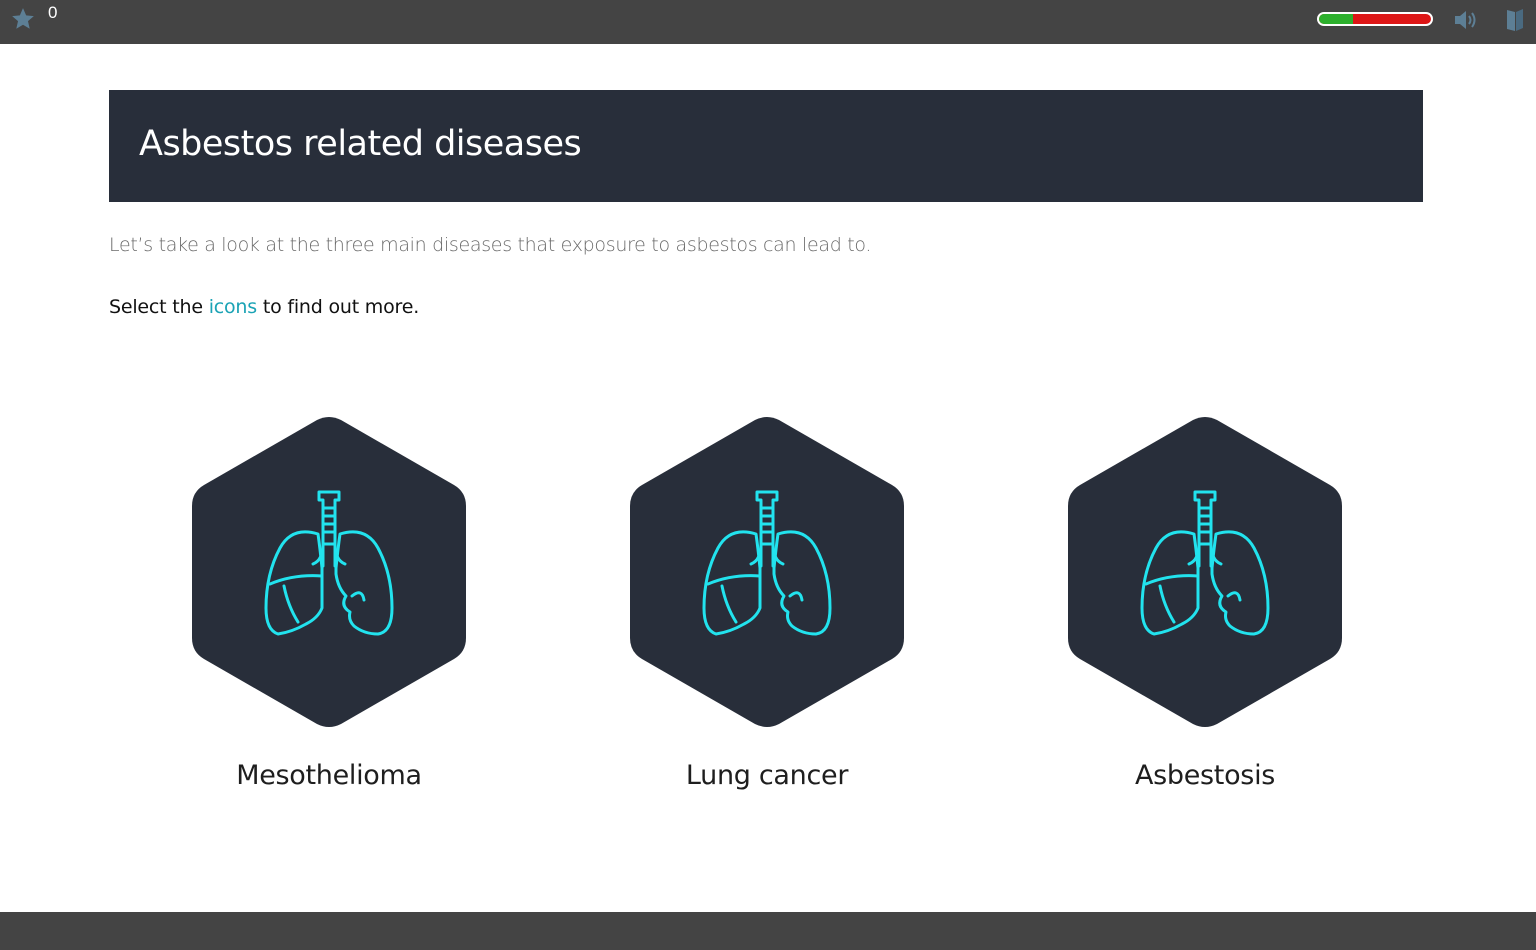 Image resolution: width=1536 pixels, height=950 pixels. I want to click on score-count: 0, so click(53, 12).